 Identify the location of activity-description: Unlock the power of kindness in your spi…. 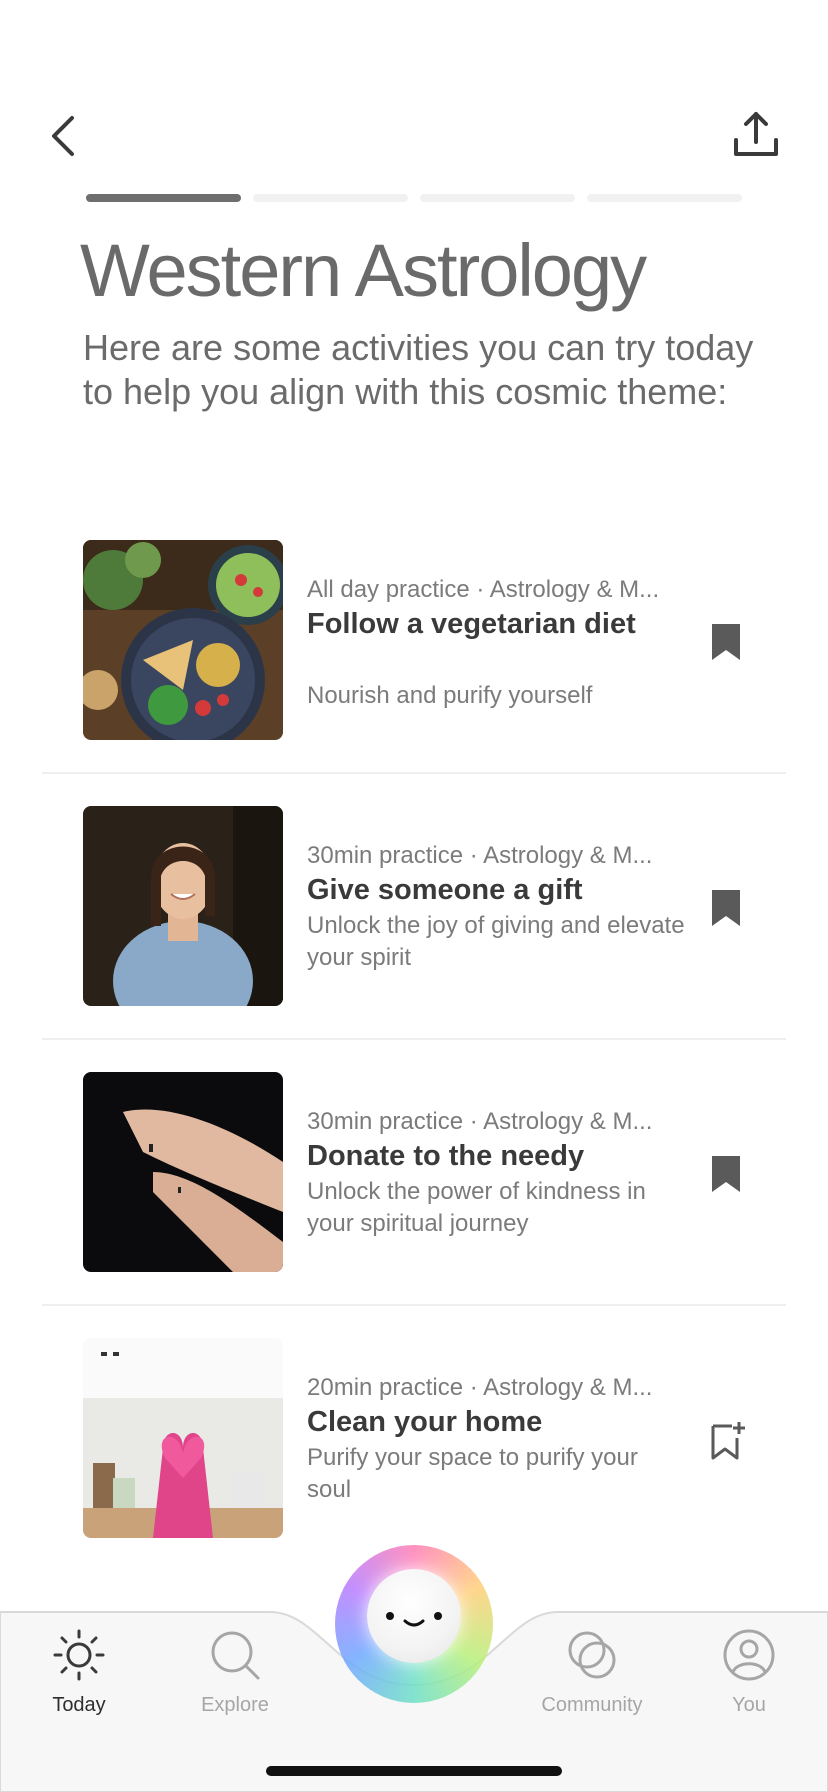
(476, 1207).